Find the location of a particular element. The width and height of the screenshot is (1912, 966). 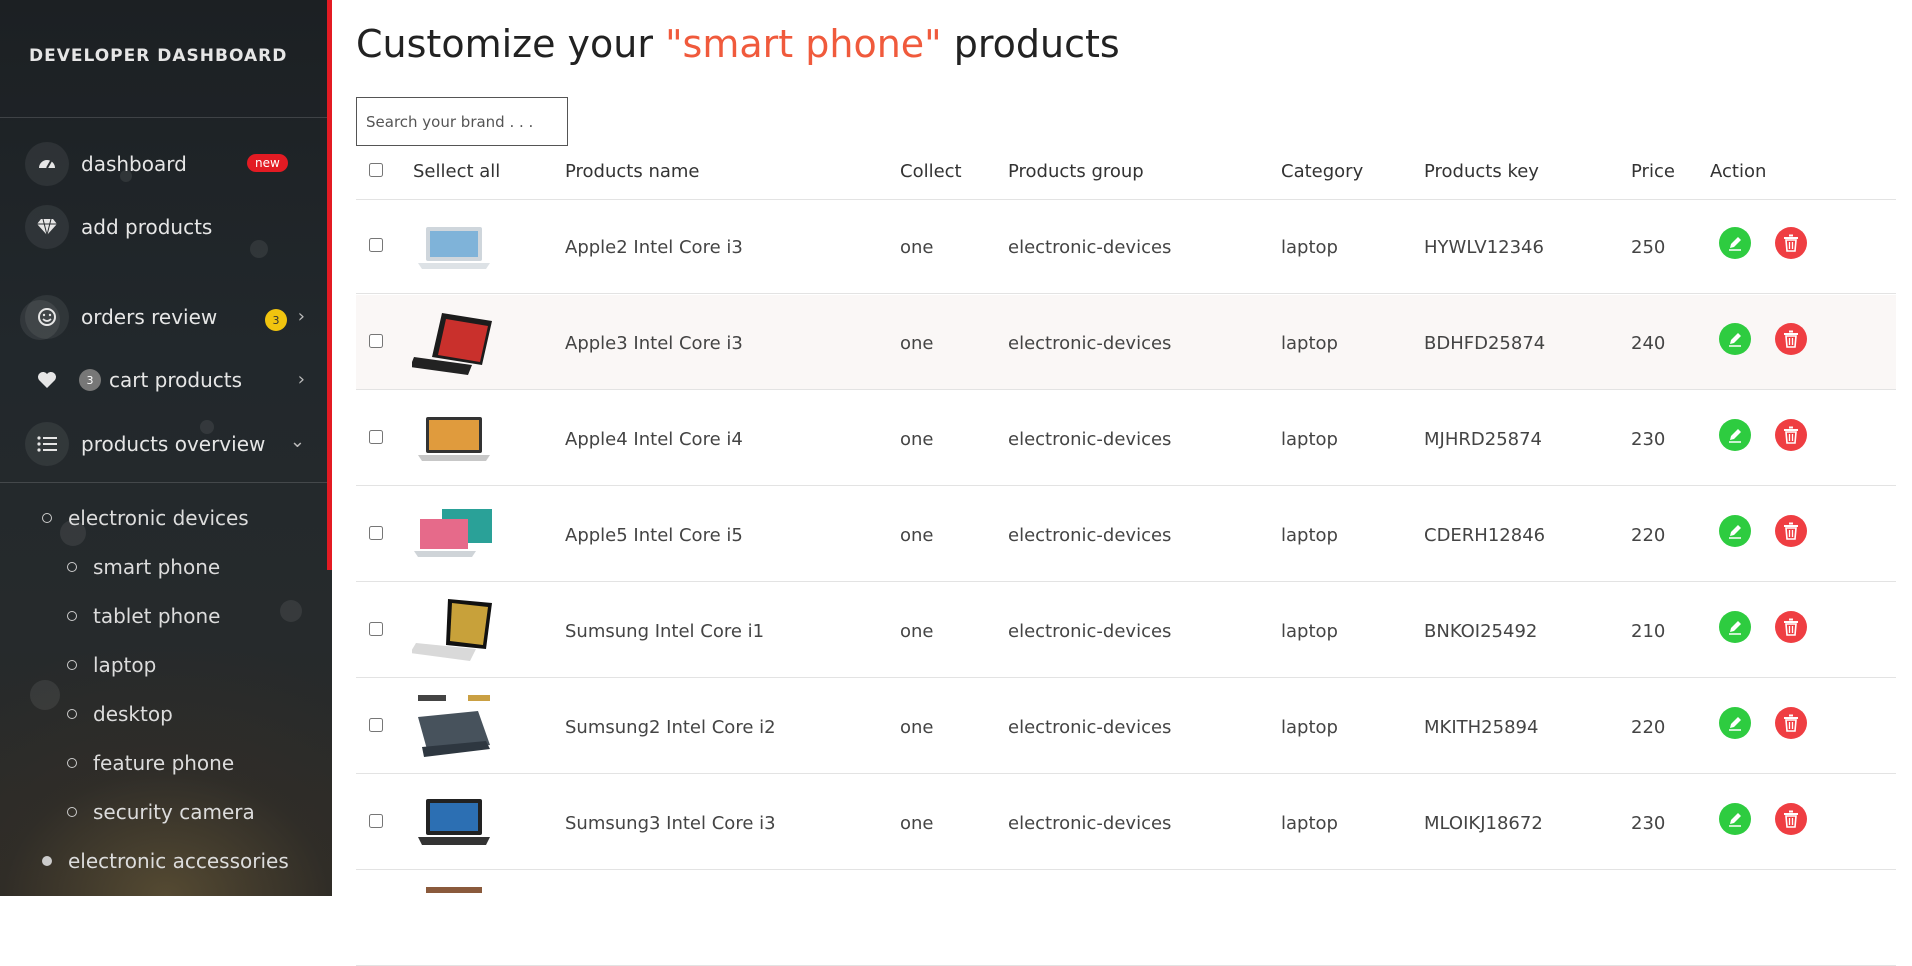

cell-products-key: MJHRD25874 is located at coordinates (1483, 439).